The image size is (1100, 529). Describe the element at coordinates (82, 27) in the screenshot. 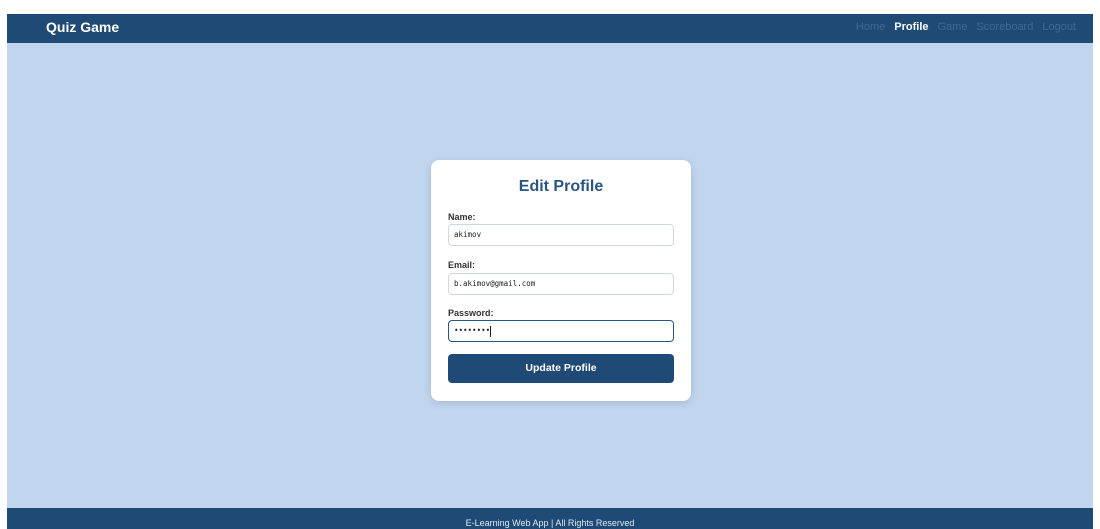

I see `brand-title: Quiz Game` at that location.